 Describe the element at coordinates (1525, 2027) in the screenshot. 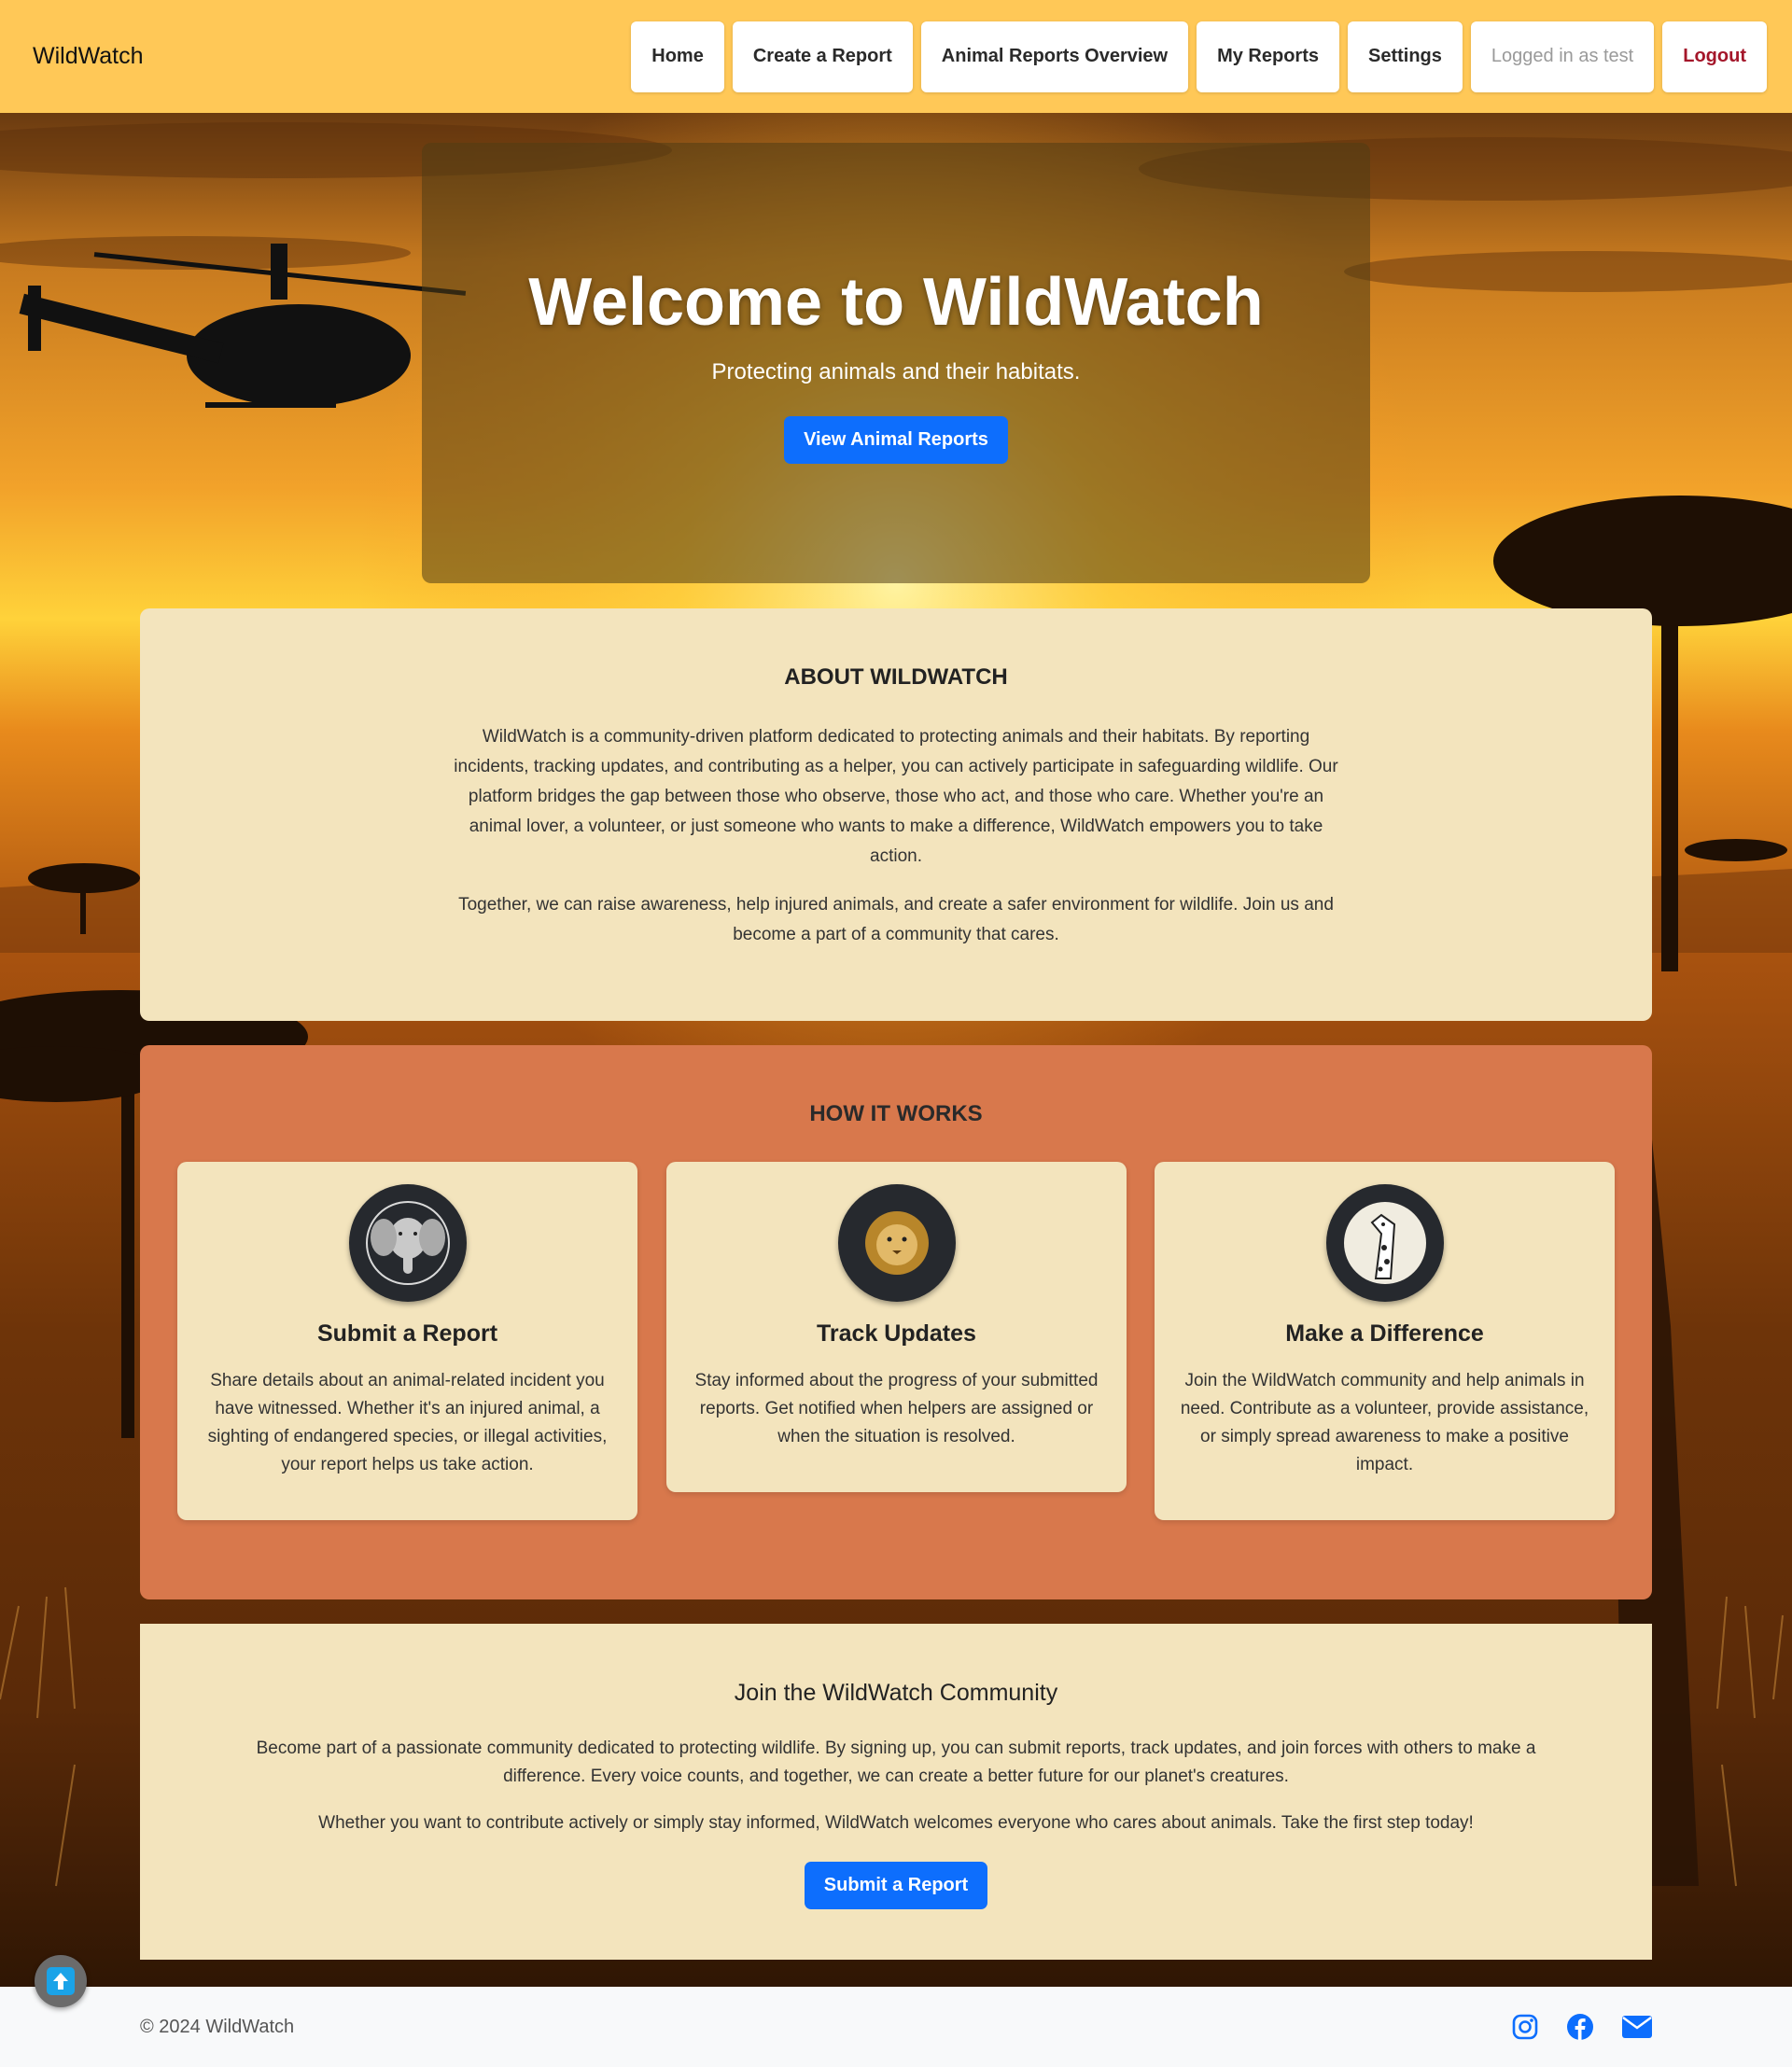

I see `instagram-icon` at that location.